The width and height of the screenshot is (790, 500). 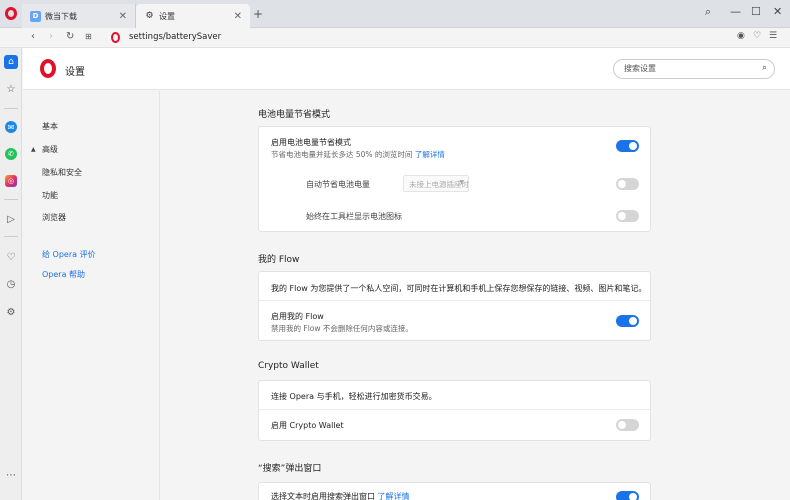 I want to click on battery-auto-toggle, so click(x=627, y=184).